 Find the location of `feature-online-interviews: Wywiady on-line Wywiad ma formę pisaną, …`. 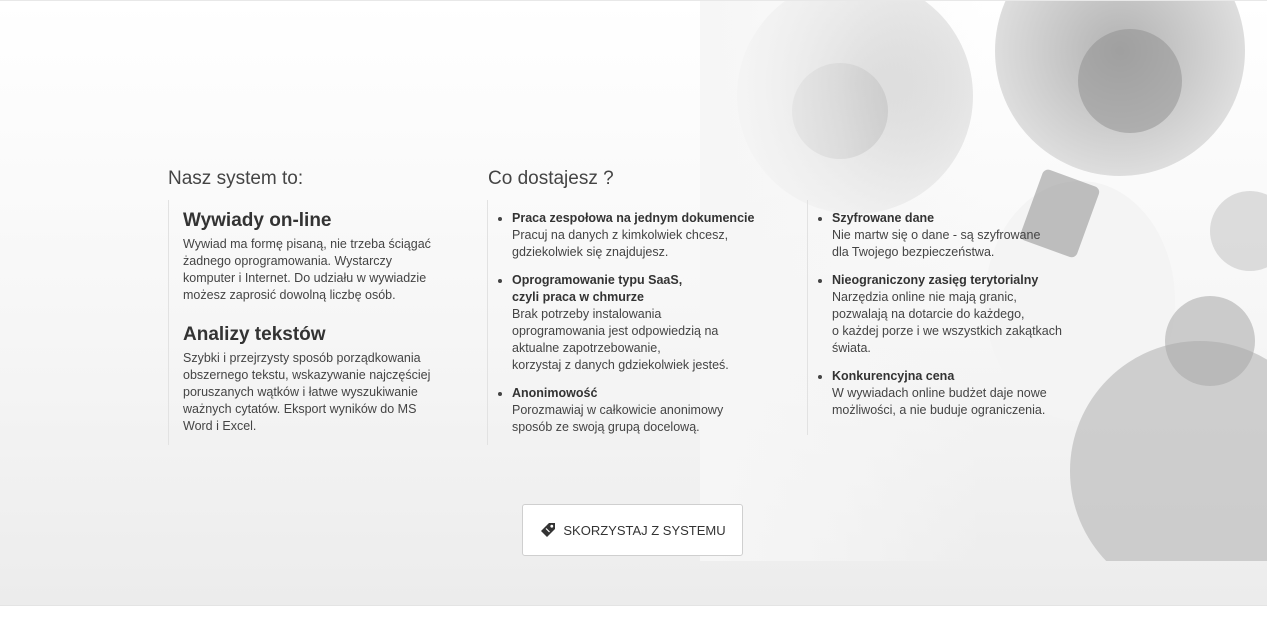

feature-online-interviews: Wywiady on-line Wywiad ma formę pisaną, … is located at coordinates (320, 257).